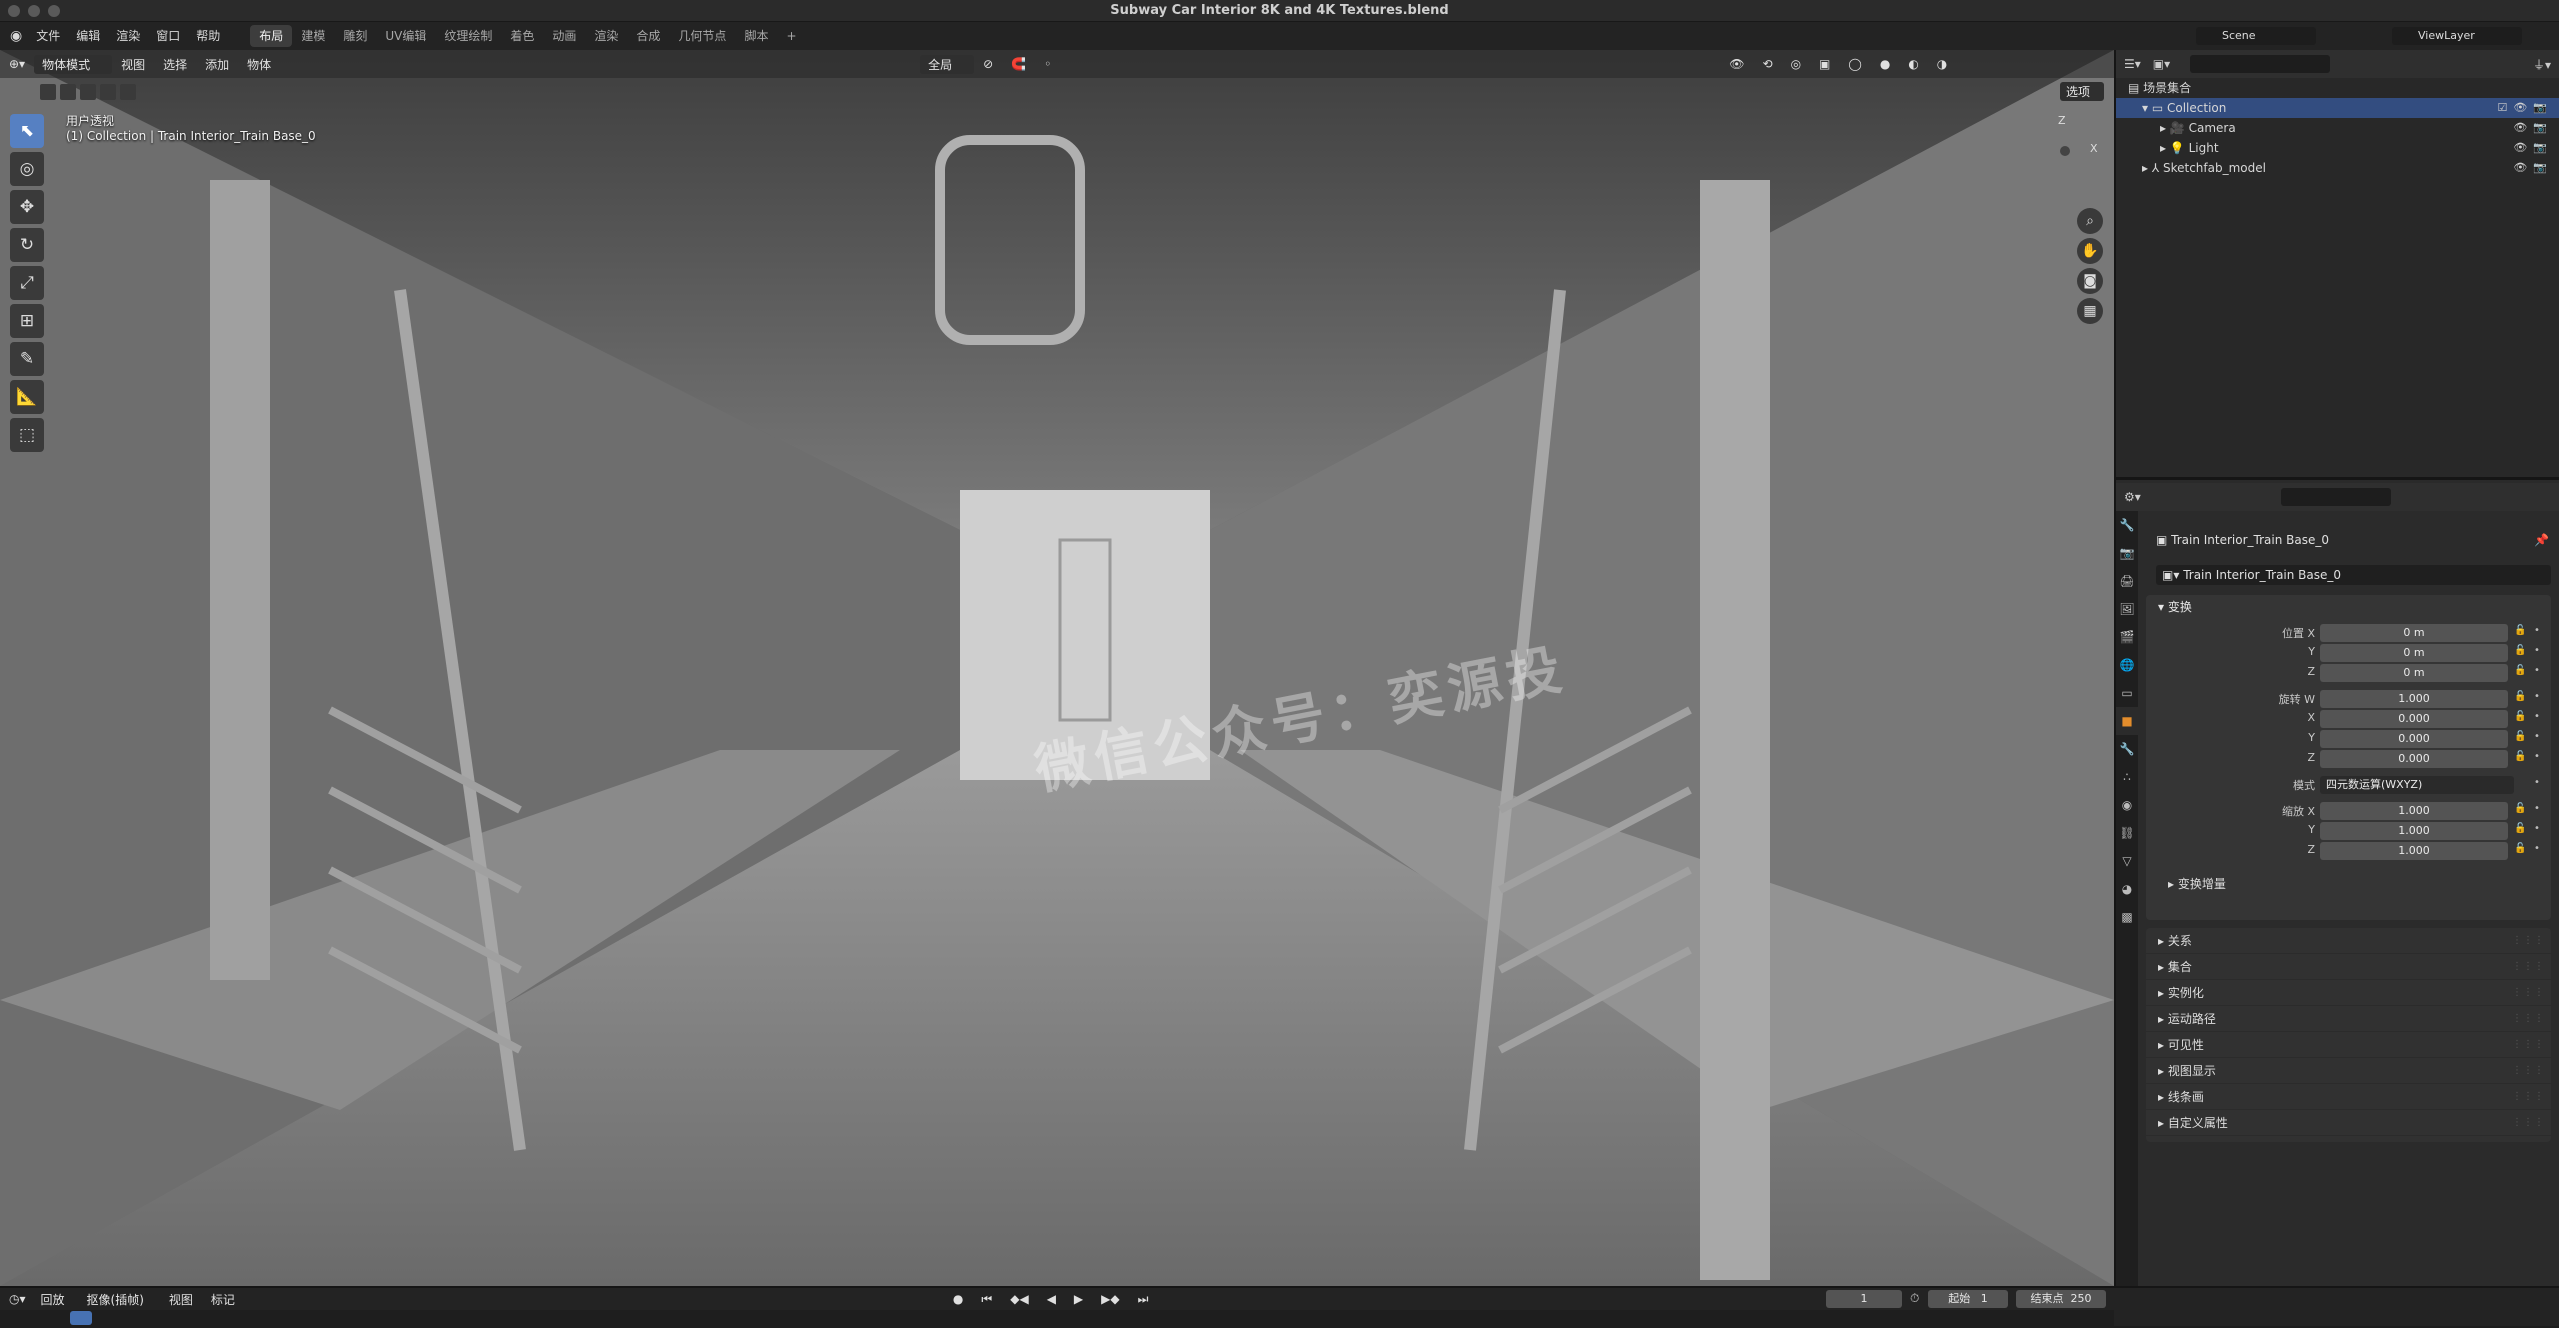  Describe the element at coordinates (17, 1299) in the screenshot. I see `timeline-editor-icon: ◷▾` at that location.